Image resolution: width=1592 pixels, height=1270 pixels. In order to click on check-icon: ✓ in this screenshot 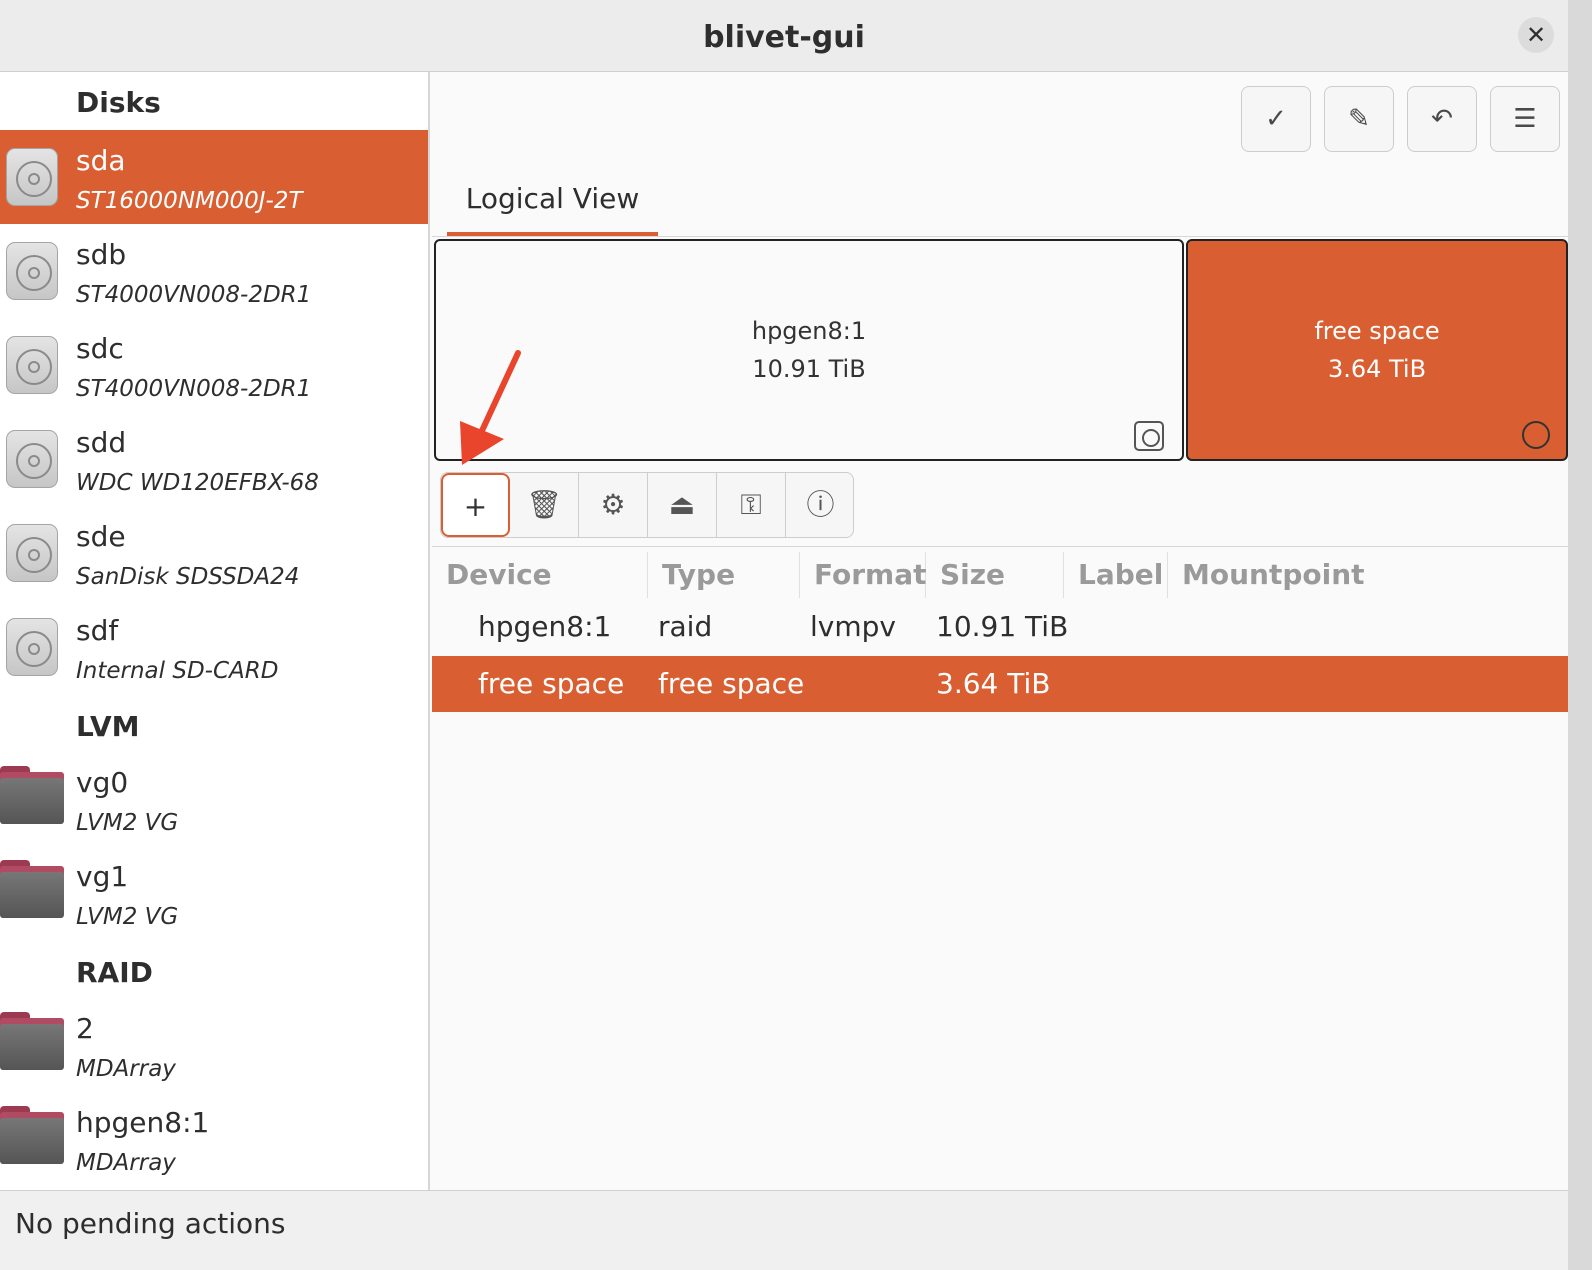, I will do `click(1276, 119)`.